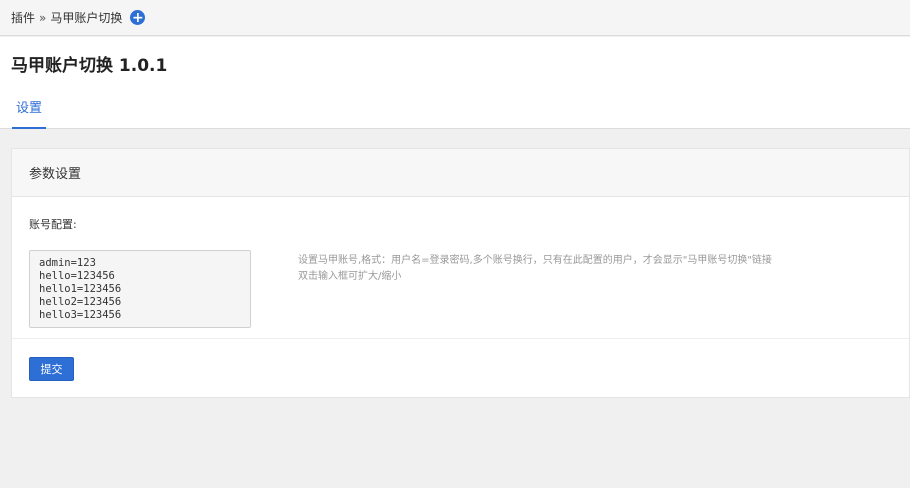 The width and height of the screenshot is (910, 488). Describe the element at coordinates (51, 369) in the screenshot. I see `submit-button: 提交` at that location.